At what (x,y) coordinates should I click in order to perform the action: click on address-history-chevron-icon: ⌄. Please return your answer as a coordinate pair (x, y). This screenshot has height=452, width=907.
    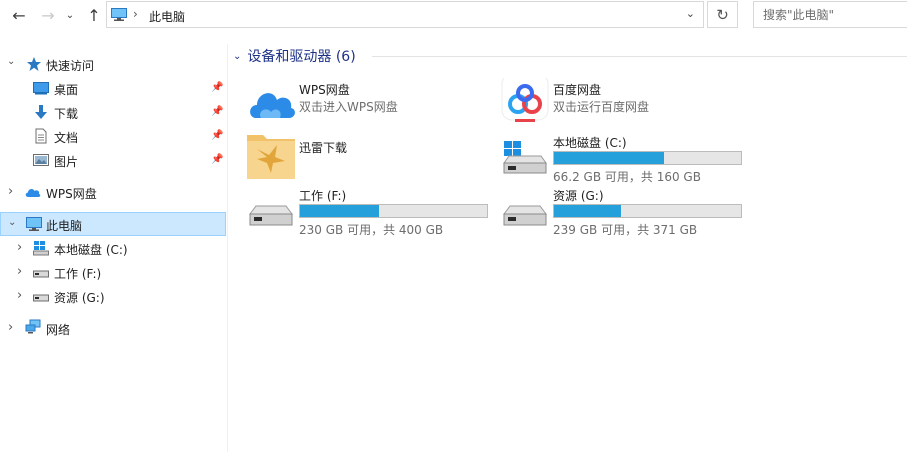
    Looking at the image, I should click on (690, 13).